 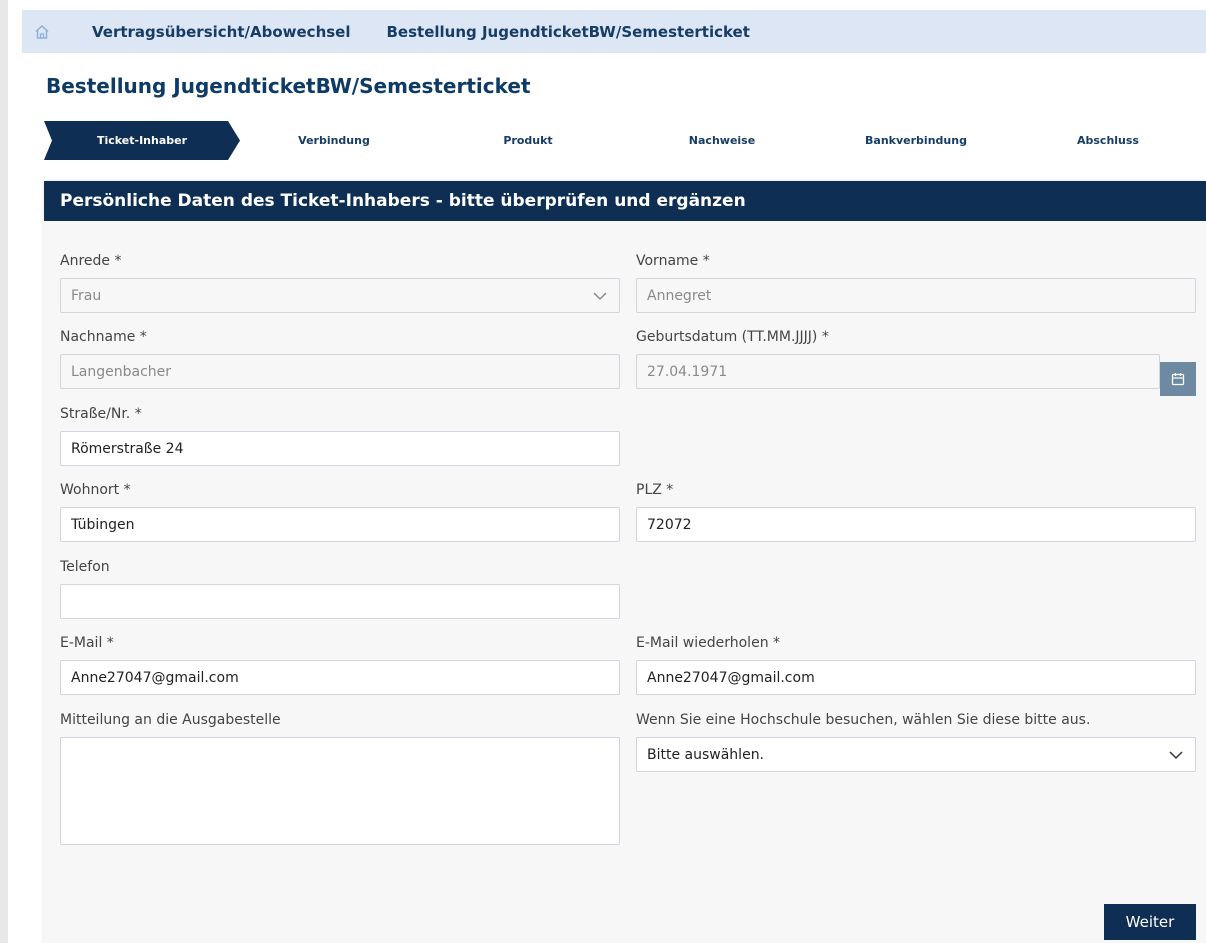 I want to click on mitteilung-label: Mitteilung an die Ausgabestelle, so click(x=170, y=720).